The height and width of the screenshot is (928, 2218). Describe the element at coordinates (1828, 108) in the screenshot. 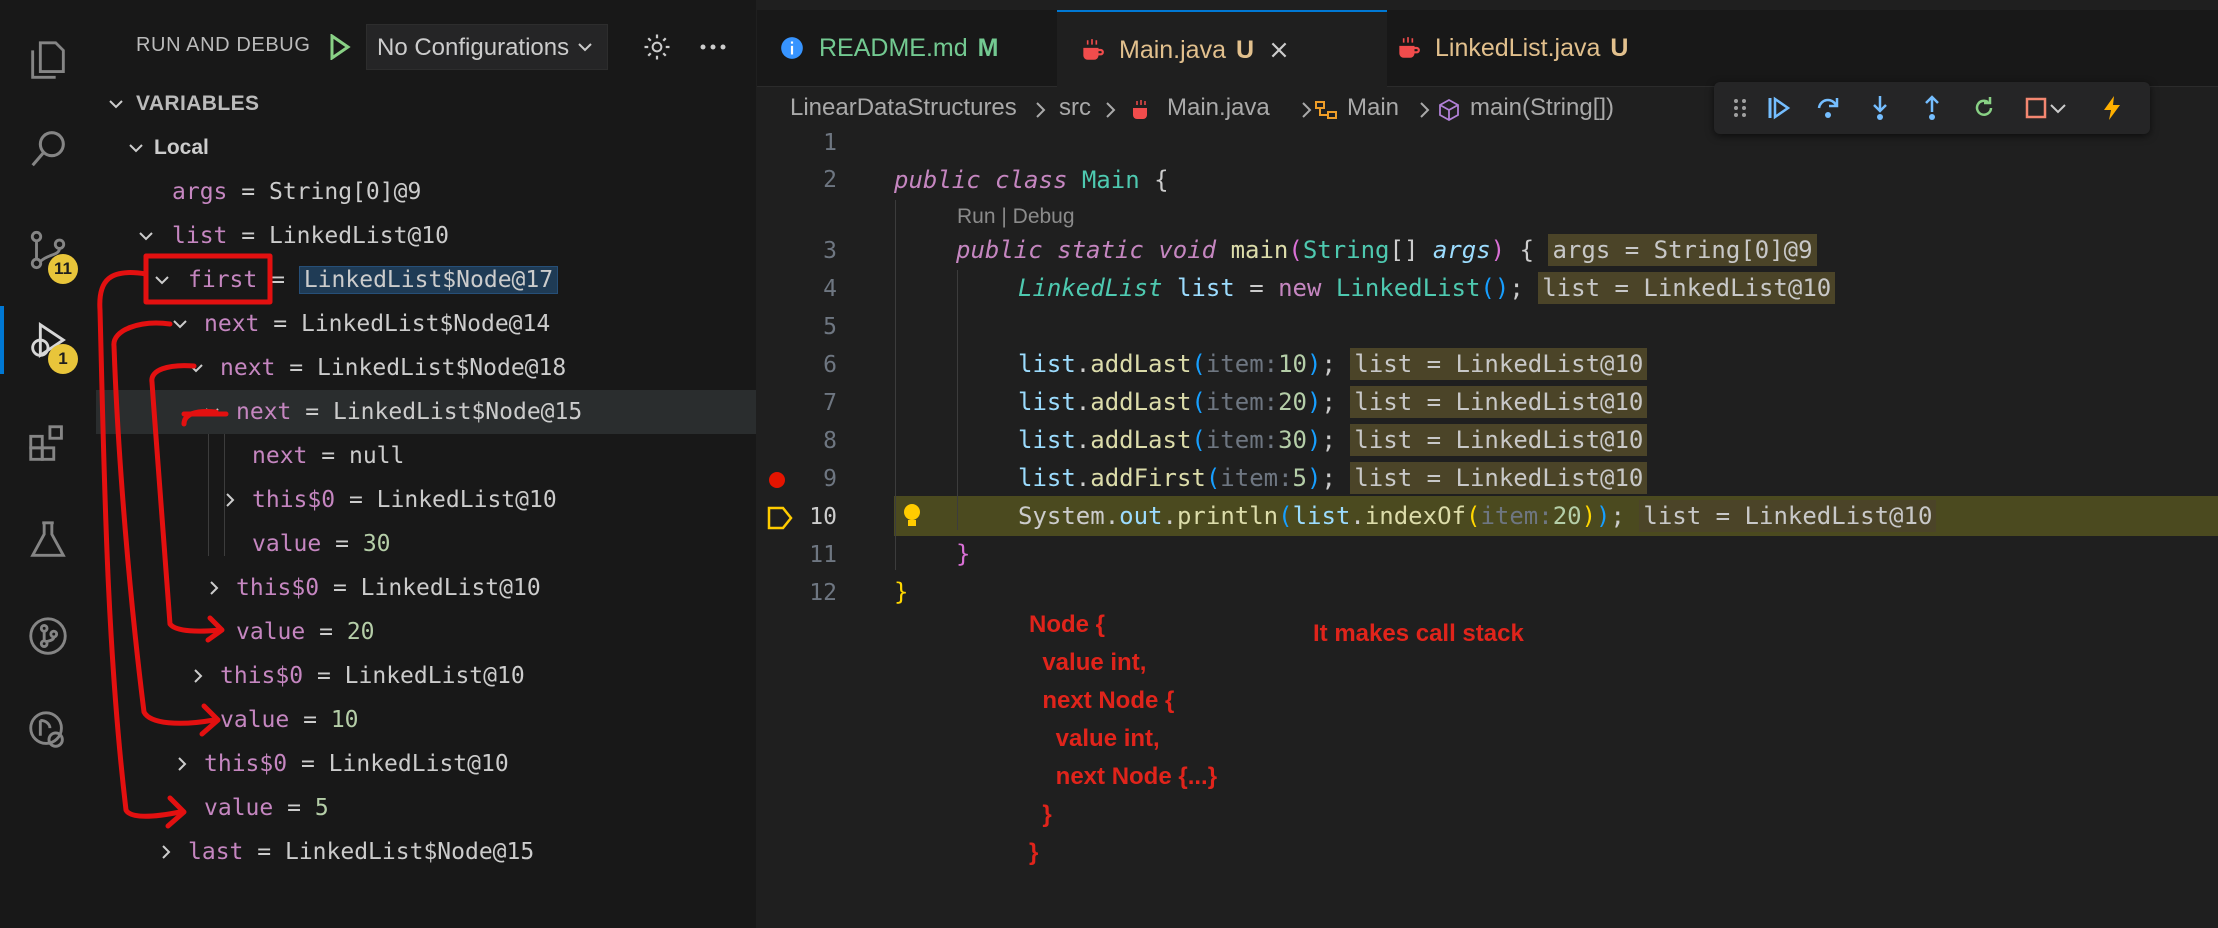

I see `step-over-icon` at that location.